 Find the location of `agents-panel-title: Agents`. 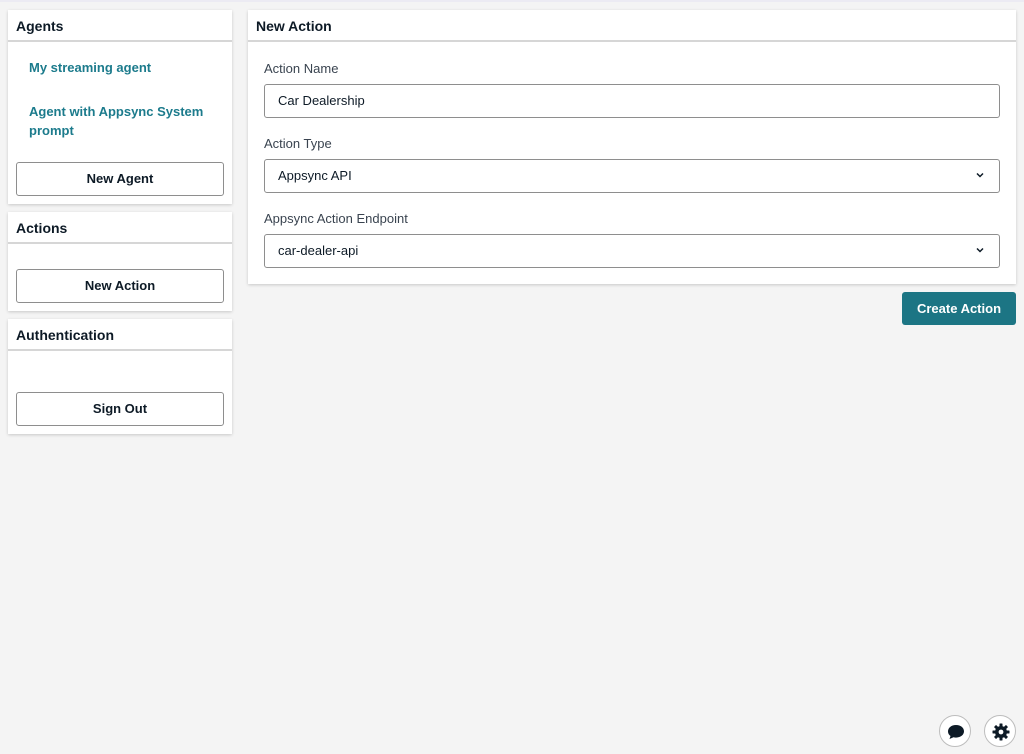

agents-panel-title: Agents is located at coordinates (120, 26).